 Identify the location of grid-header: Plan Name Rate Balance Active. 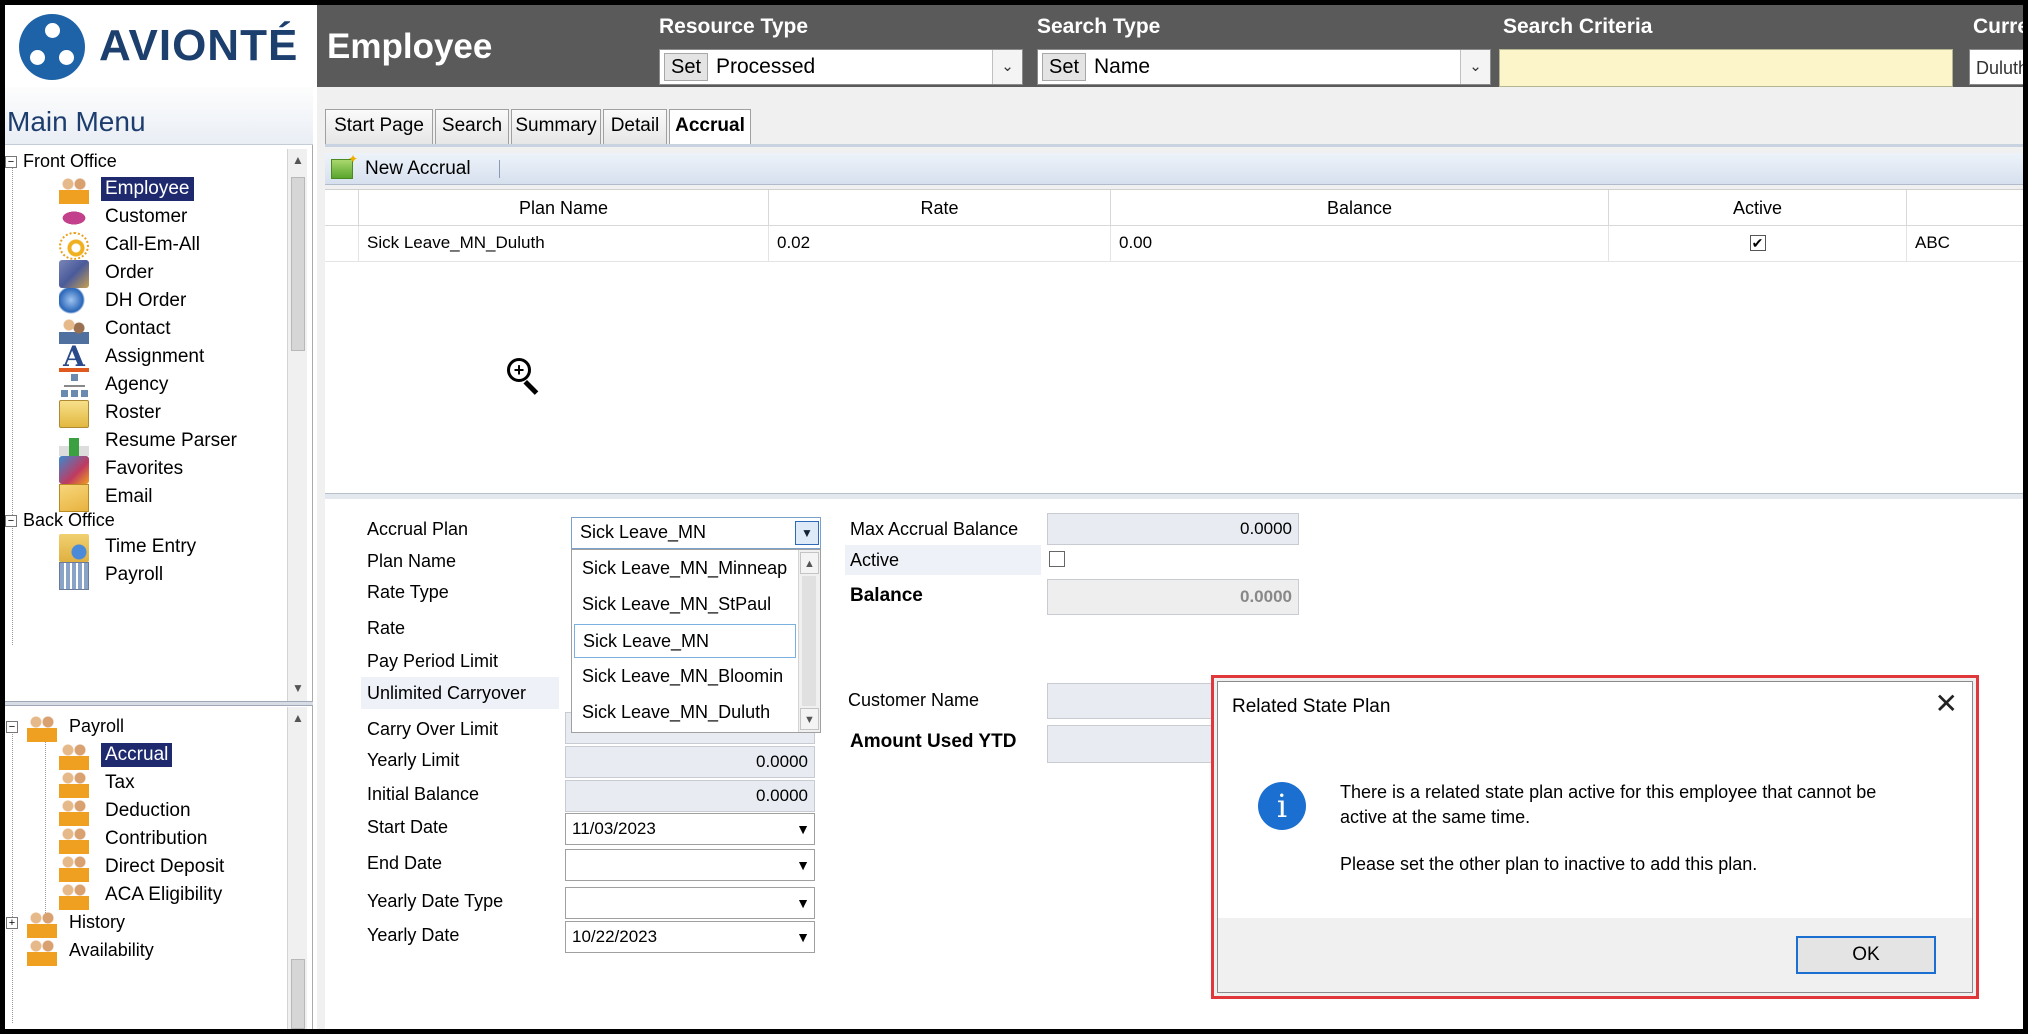
(1174, 208).